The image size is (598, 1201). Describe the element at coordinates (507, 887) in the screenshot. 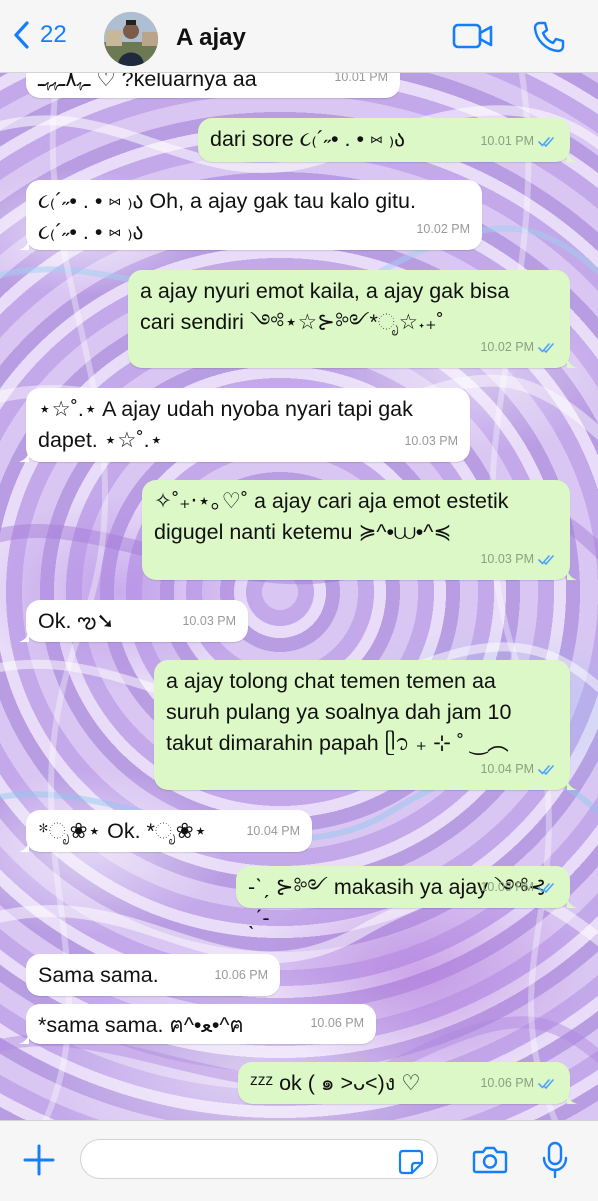

I see `message-time: 10.05 PM` at that location.